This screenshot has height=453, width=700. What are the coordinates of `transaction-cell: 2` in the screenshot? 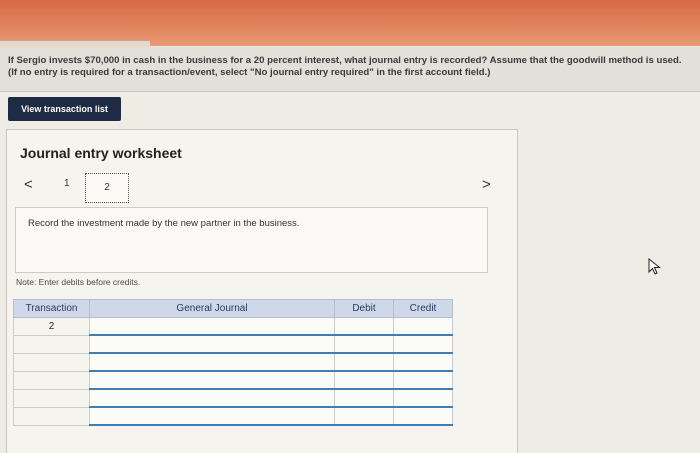 It's located at (51, 326).